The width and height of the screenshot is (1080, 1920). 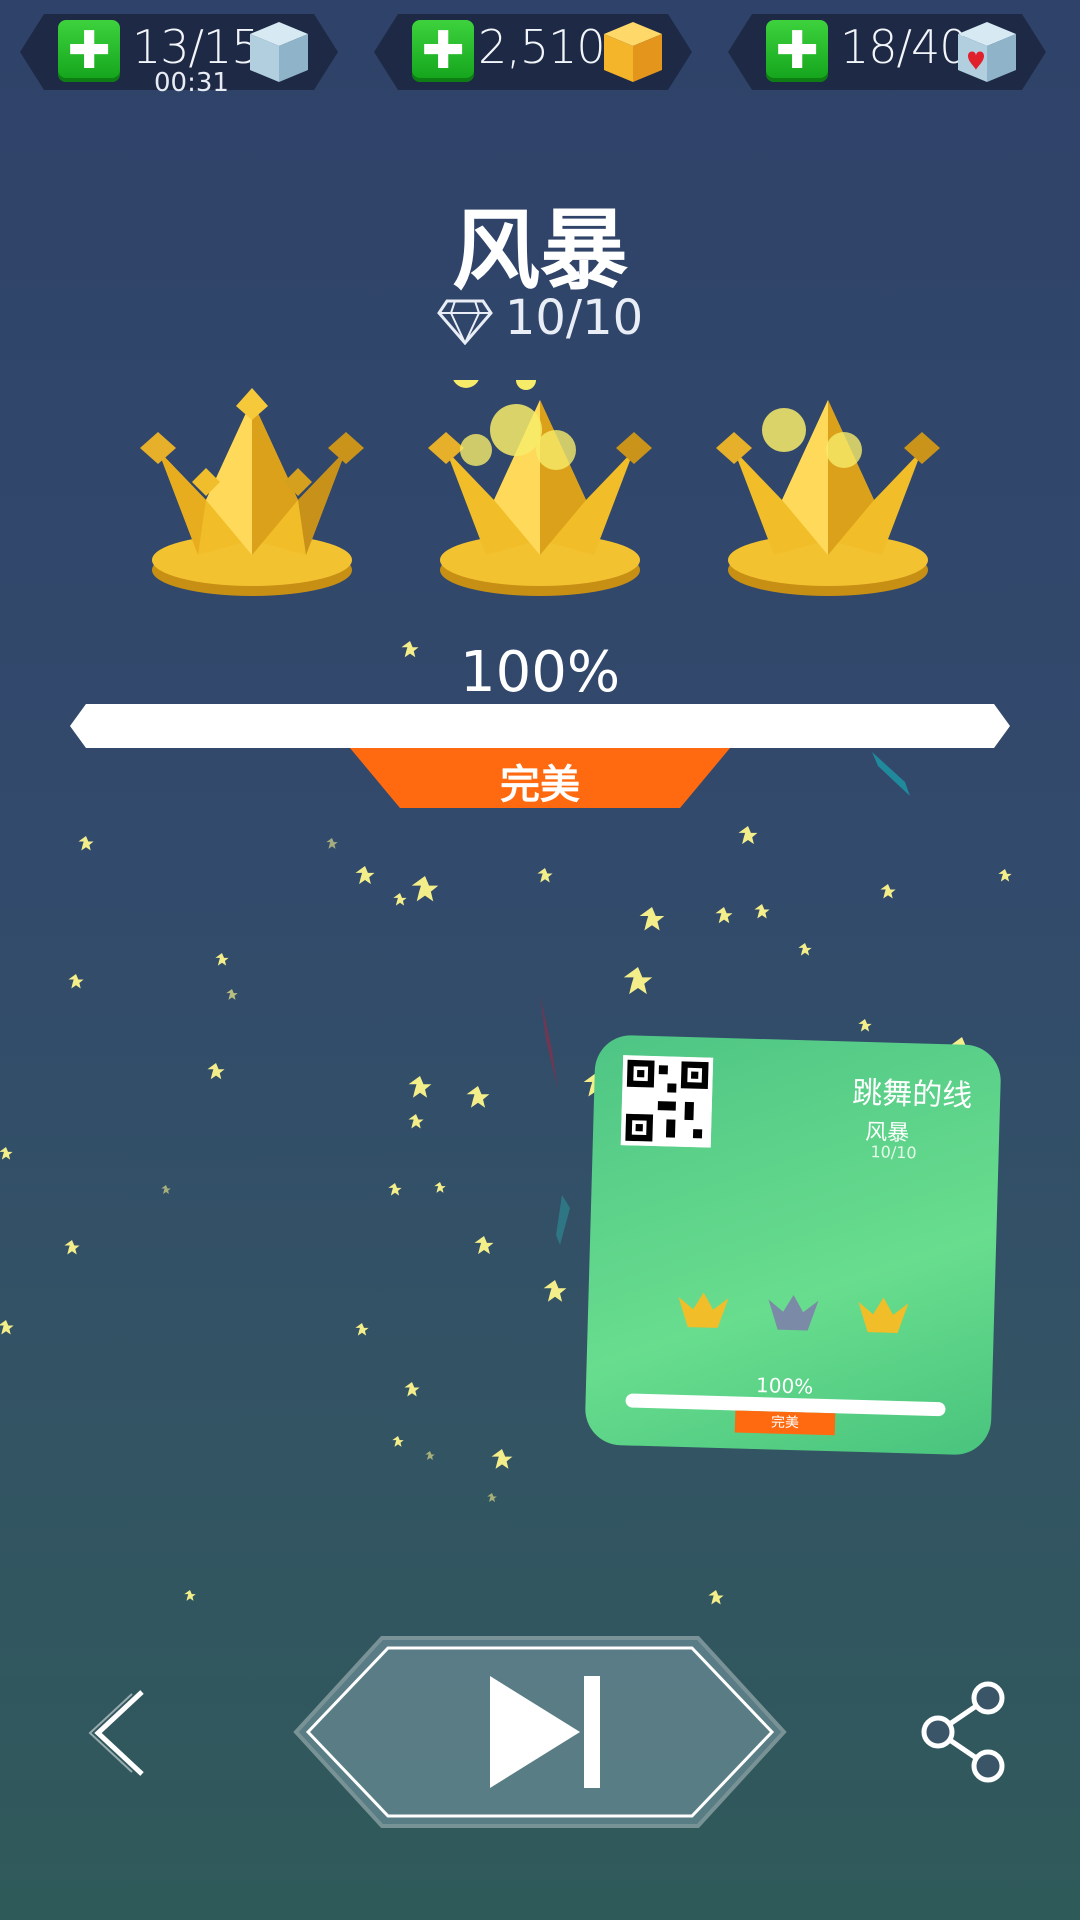 I want to click on gem-count: 10/10, so click(x=540, y=318).